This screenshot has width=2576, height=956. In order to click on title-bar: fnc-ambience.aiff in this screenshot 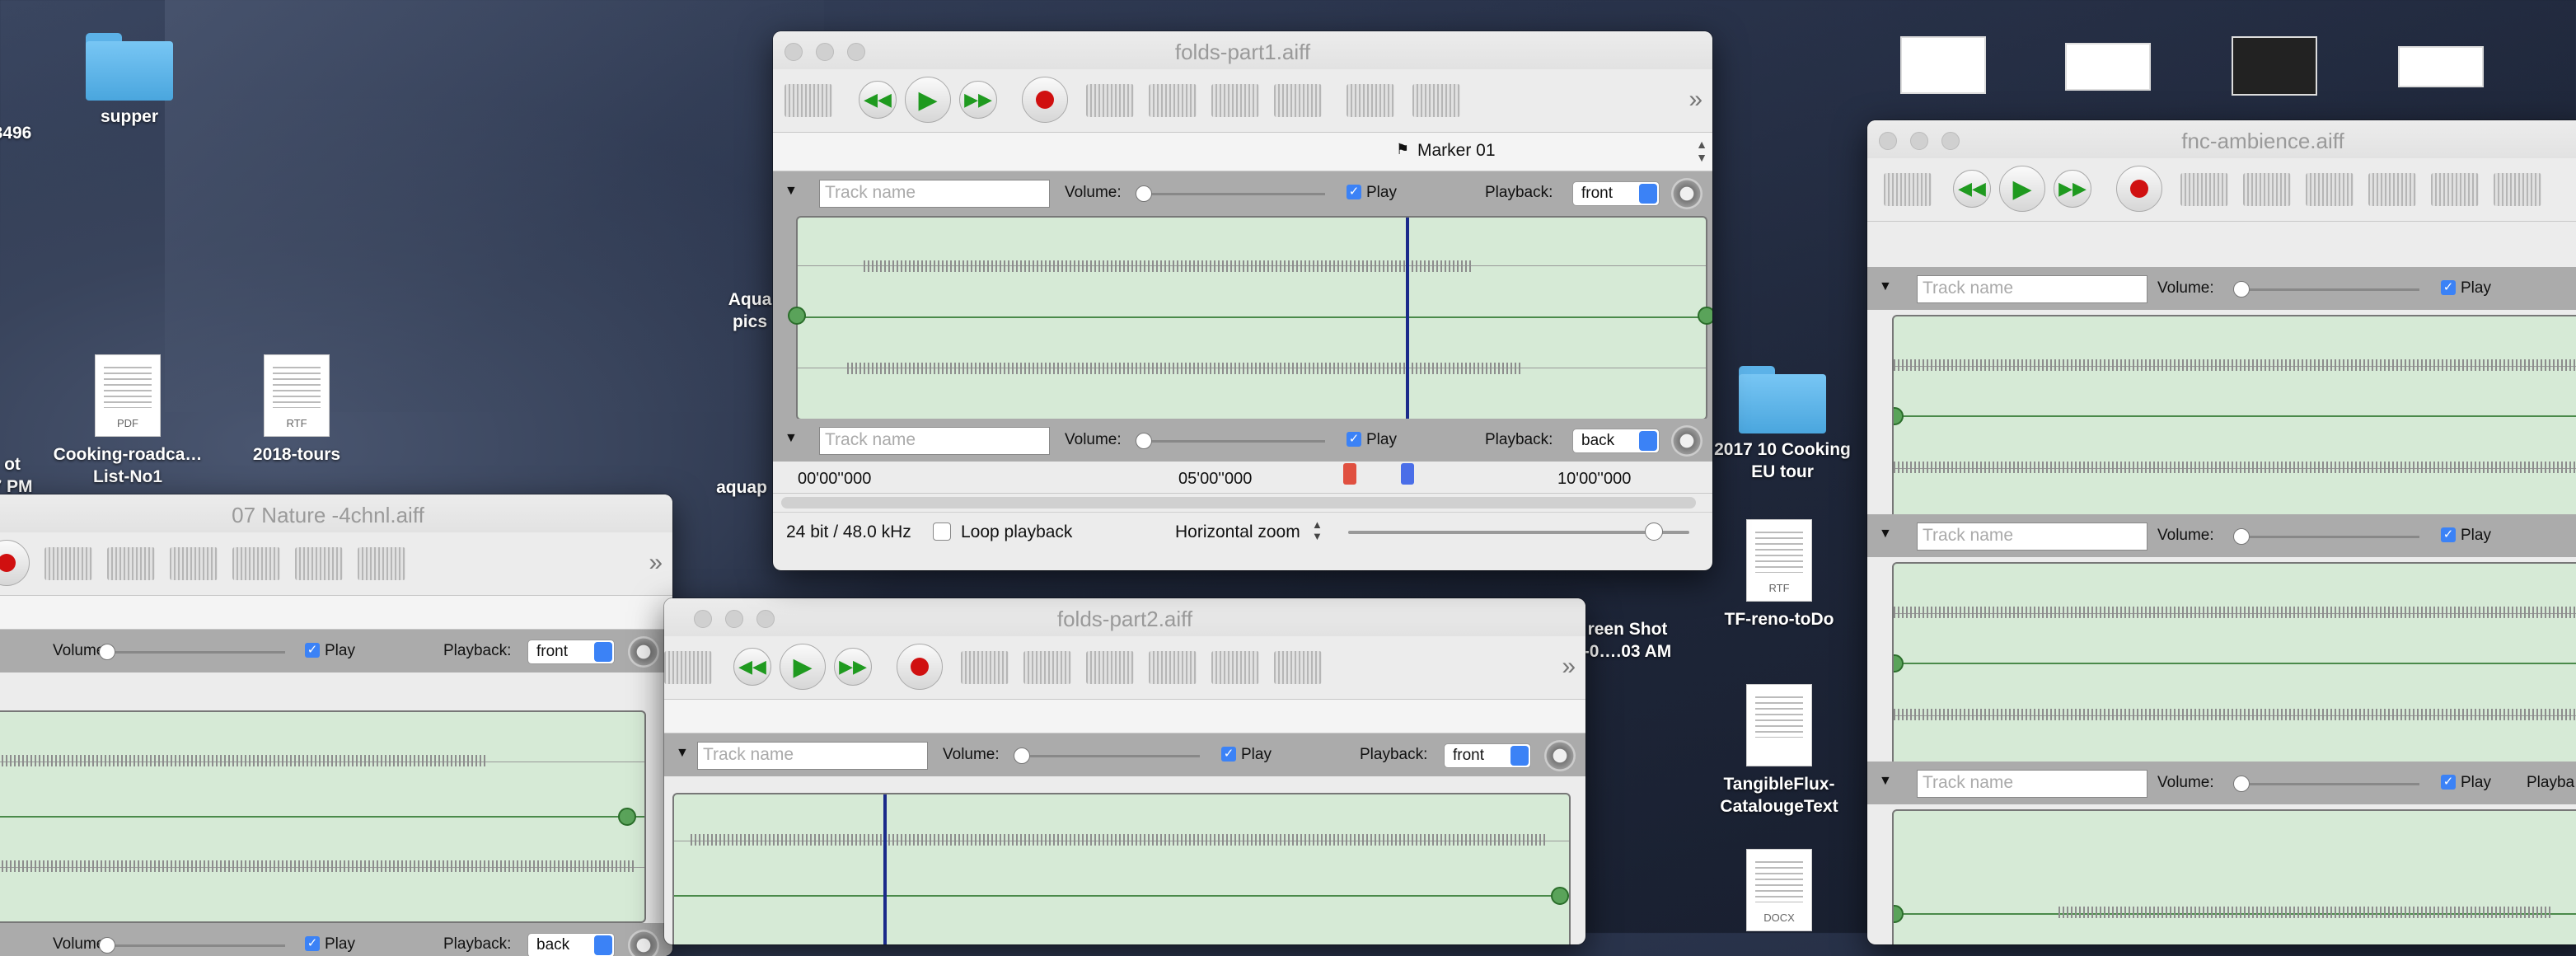, I will do `click(2221, 139)`.